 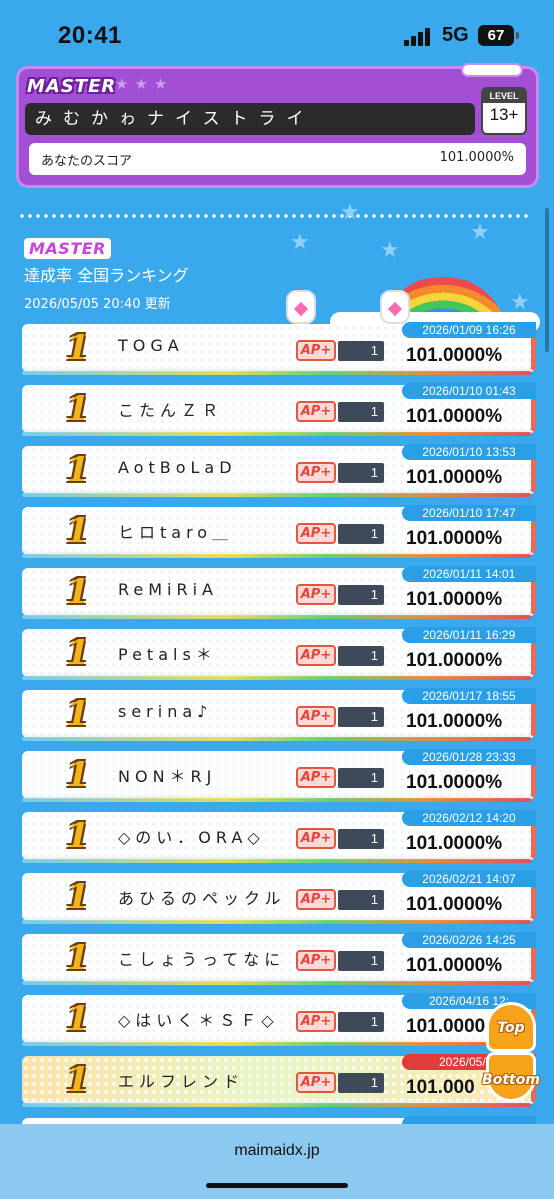 I want to click on ranking-row: 1 Petals＊ AP+ 1 2026/01/11 16:29 101.0000%, so click(x=279, y=653).